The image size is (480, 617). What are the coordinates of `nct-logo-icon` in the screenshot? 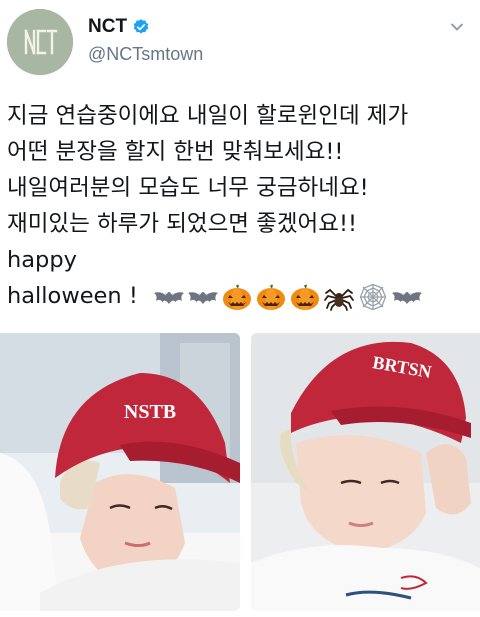 It's located at (40, 42).